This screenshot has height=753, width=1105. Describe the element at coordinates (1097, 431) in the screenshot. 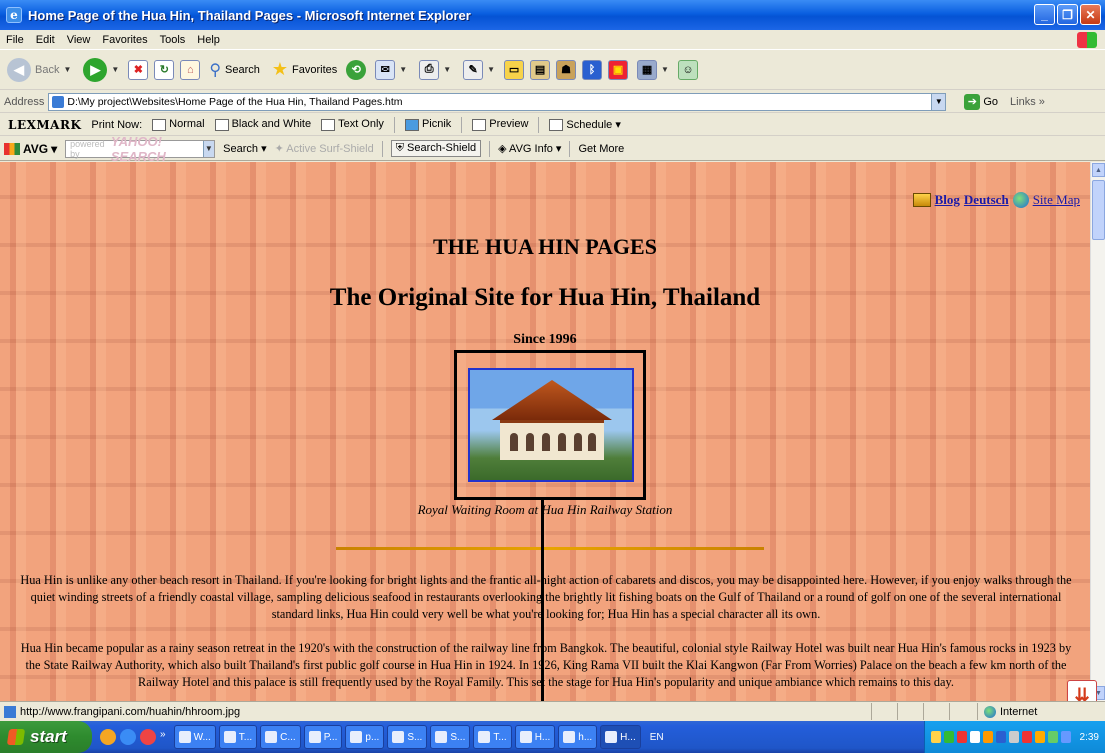

I see `vertical-scrollbar: ▲ ▼` at that location.